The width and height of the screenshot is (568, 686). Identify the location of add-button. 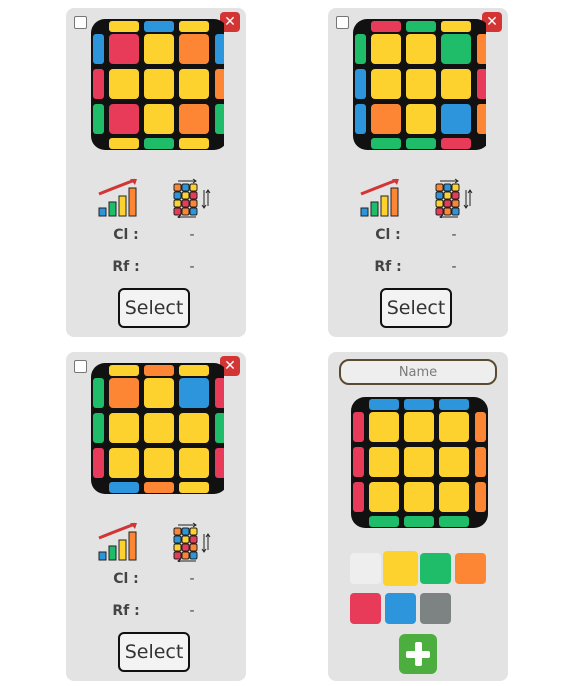
(418, 654).